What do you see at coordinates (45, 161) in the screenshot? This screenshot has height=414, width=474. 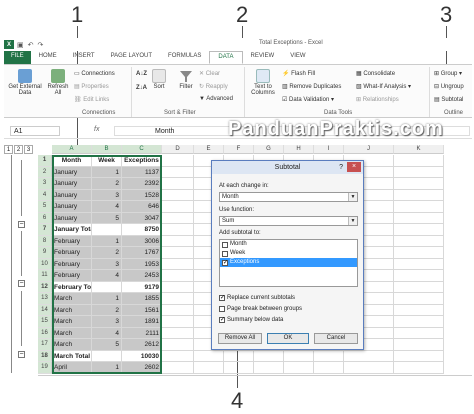 I see `row-header: 1` at bounding box center [45, 161].